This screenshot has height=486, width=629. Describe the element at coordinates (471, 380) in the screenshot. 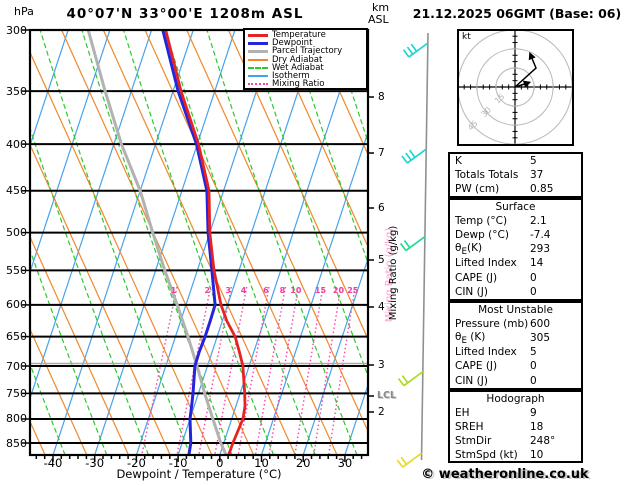

I see `indices-row-label: CIN (J)` at that location.